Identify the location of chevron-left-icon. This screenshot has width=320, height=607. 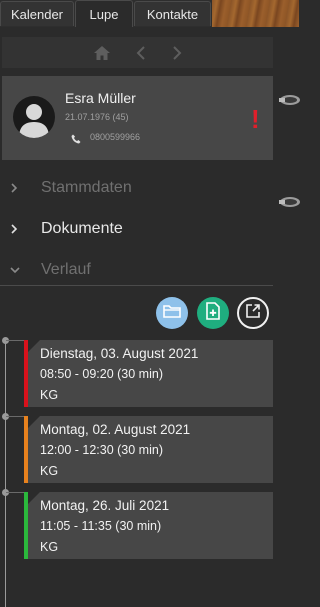
(141, 52).